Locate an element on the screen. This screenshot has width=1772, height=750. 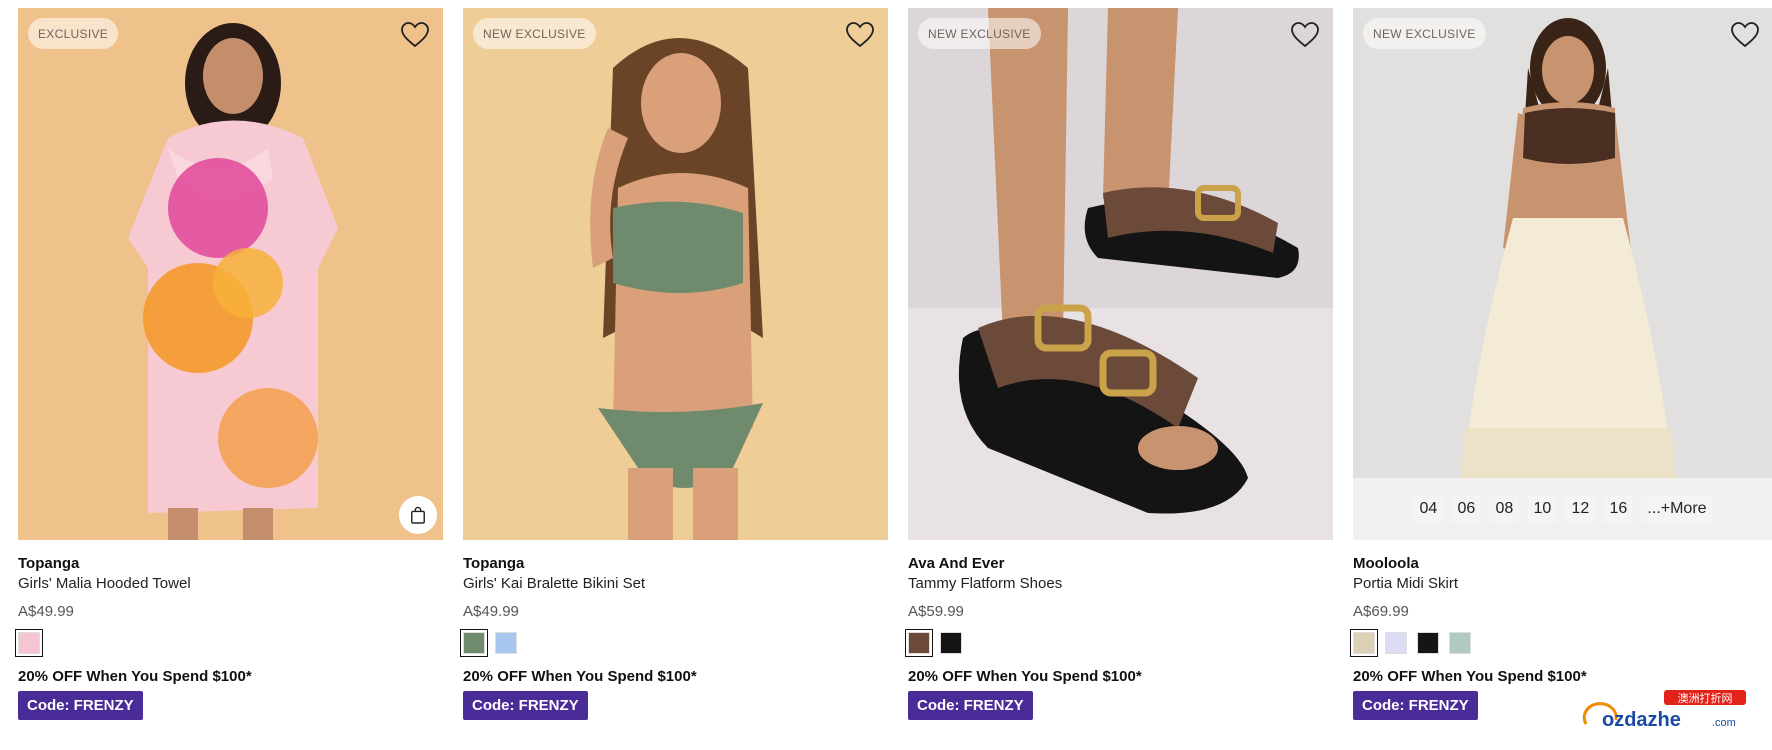
size-selector: 04 06 08 10 12 16 ...+More is located at coordinates (1562, 509).